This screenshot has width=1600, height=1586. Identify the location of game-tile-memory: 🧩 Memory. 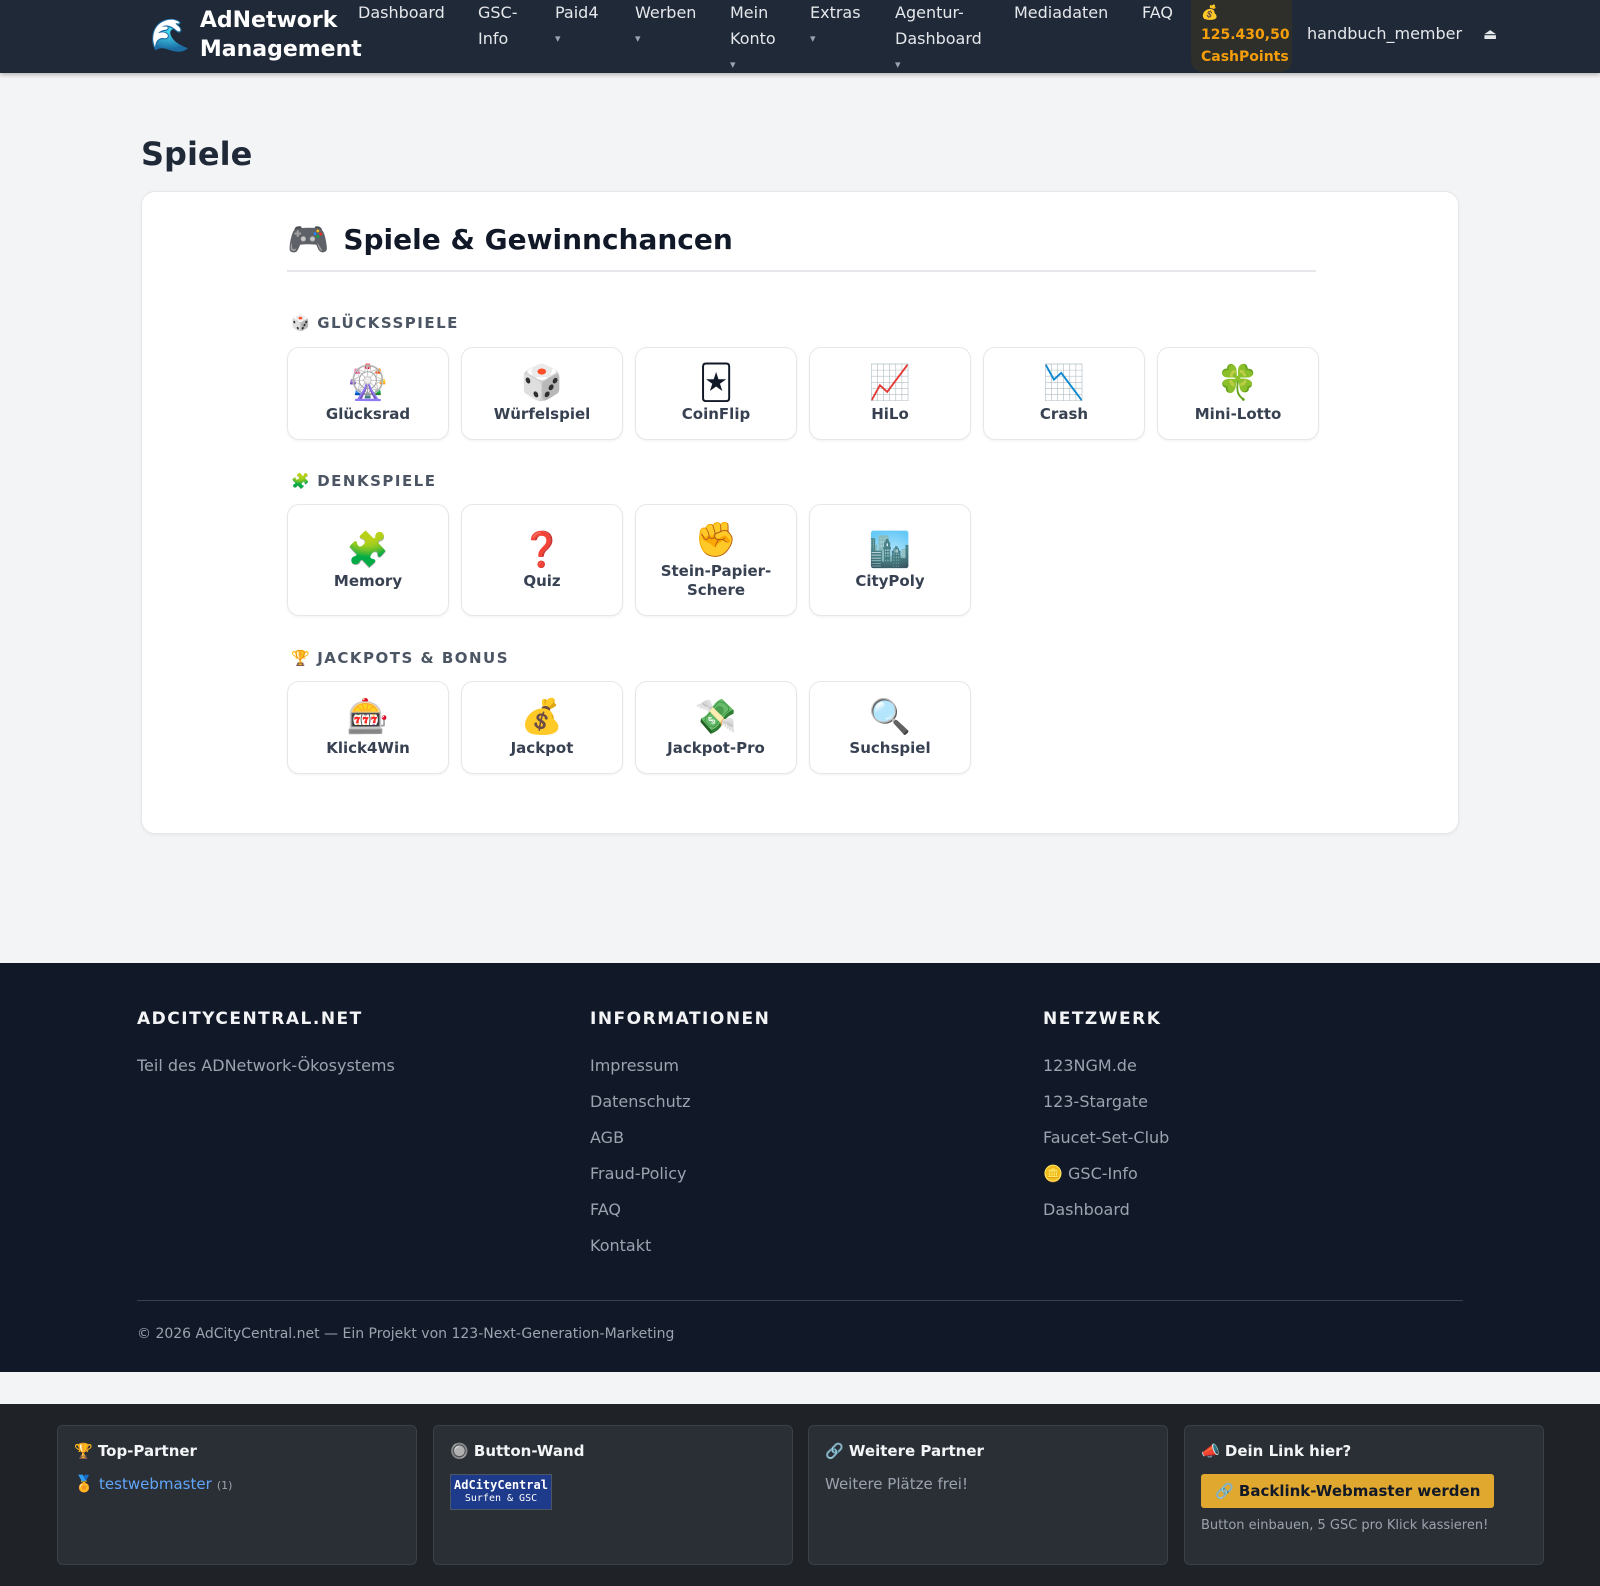
(368, 560).